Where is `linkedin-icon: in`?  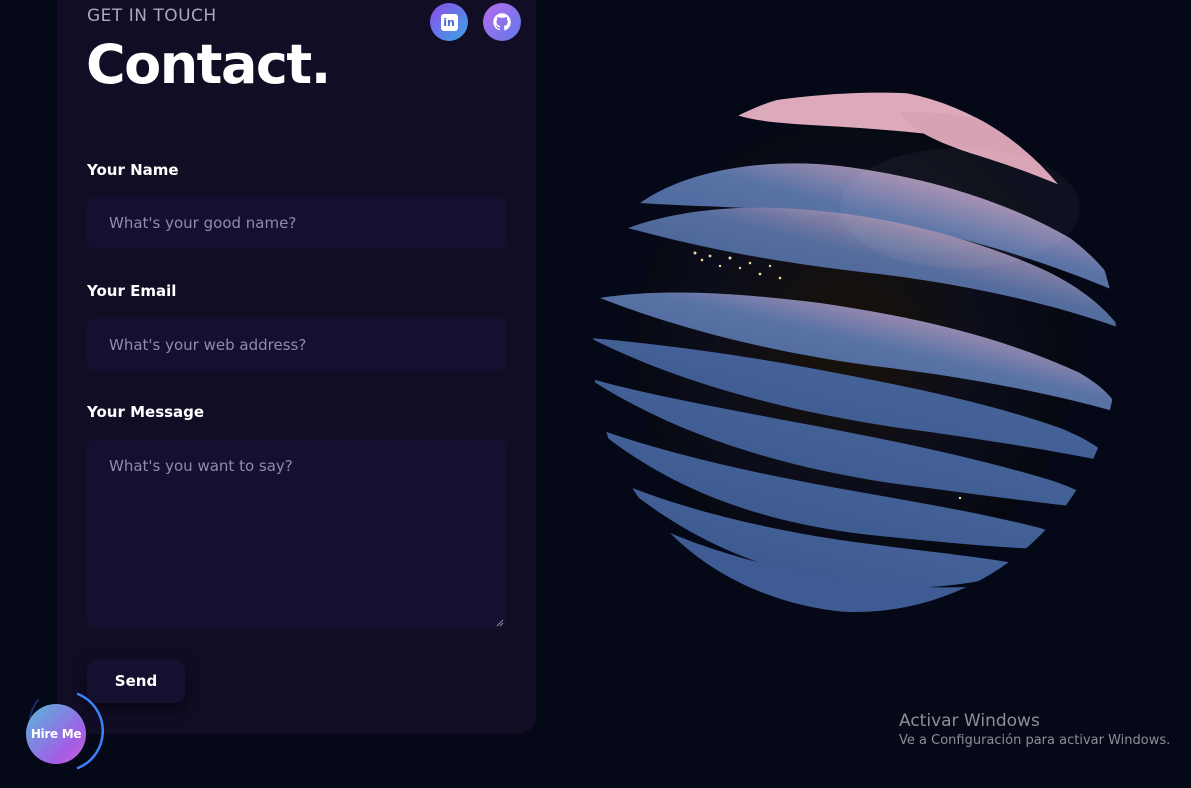
linkedin-icon: in is located at coordinates (449, 22).